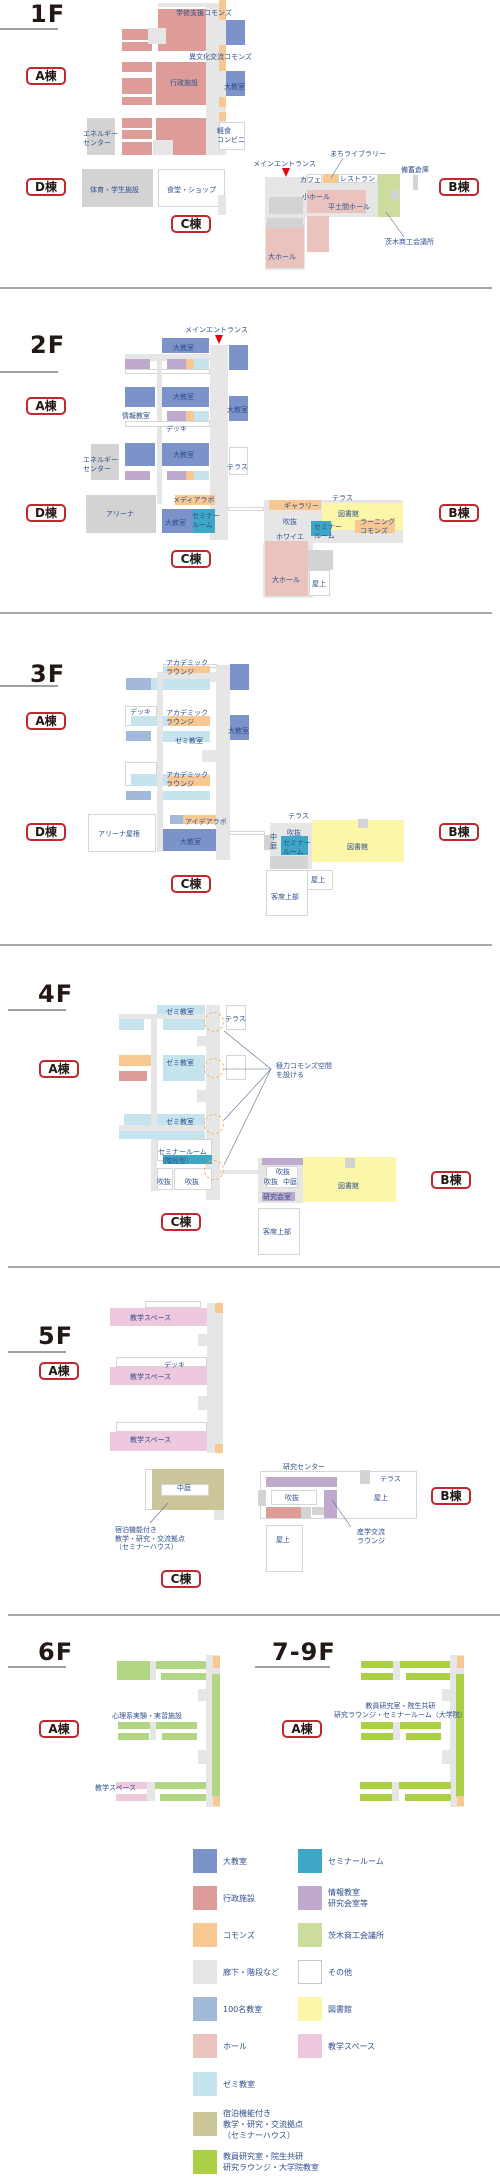 This screenshot has height=2179, width=500. Describe the element at coordinates (239, 2084) in the screenshot. I see `legend-label: ゼミ教室` at that location.